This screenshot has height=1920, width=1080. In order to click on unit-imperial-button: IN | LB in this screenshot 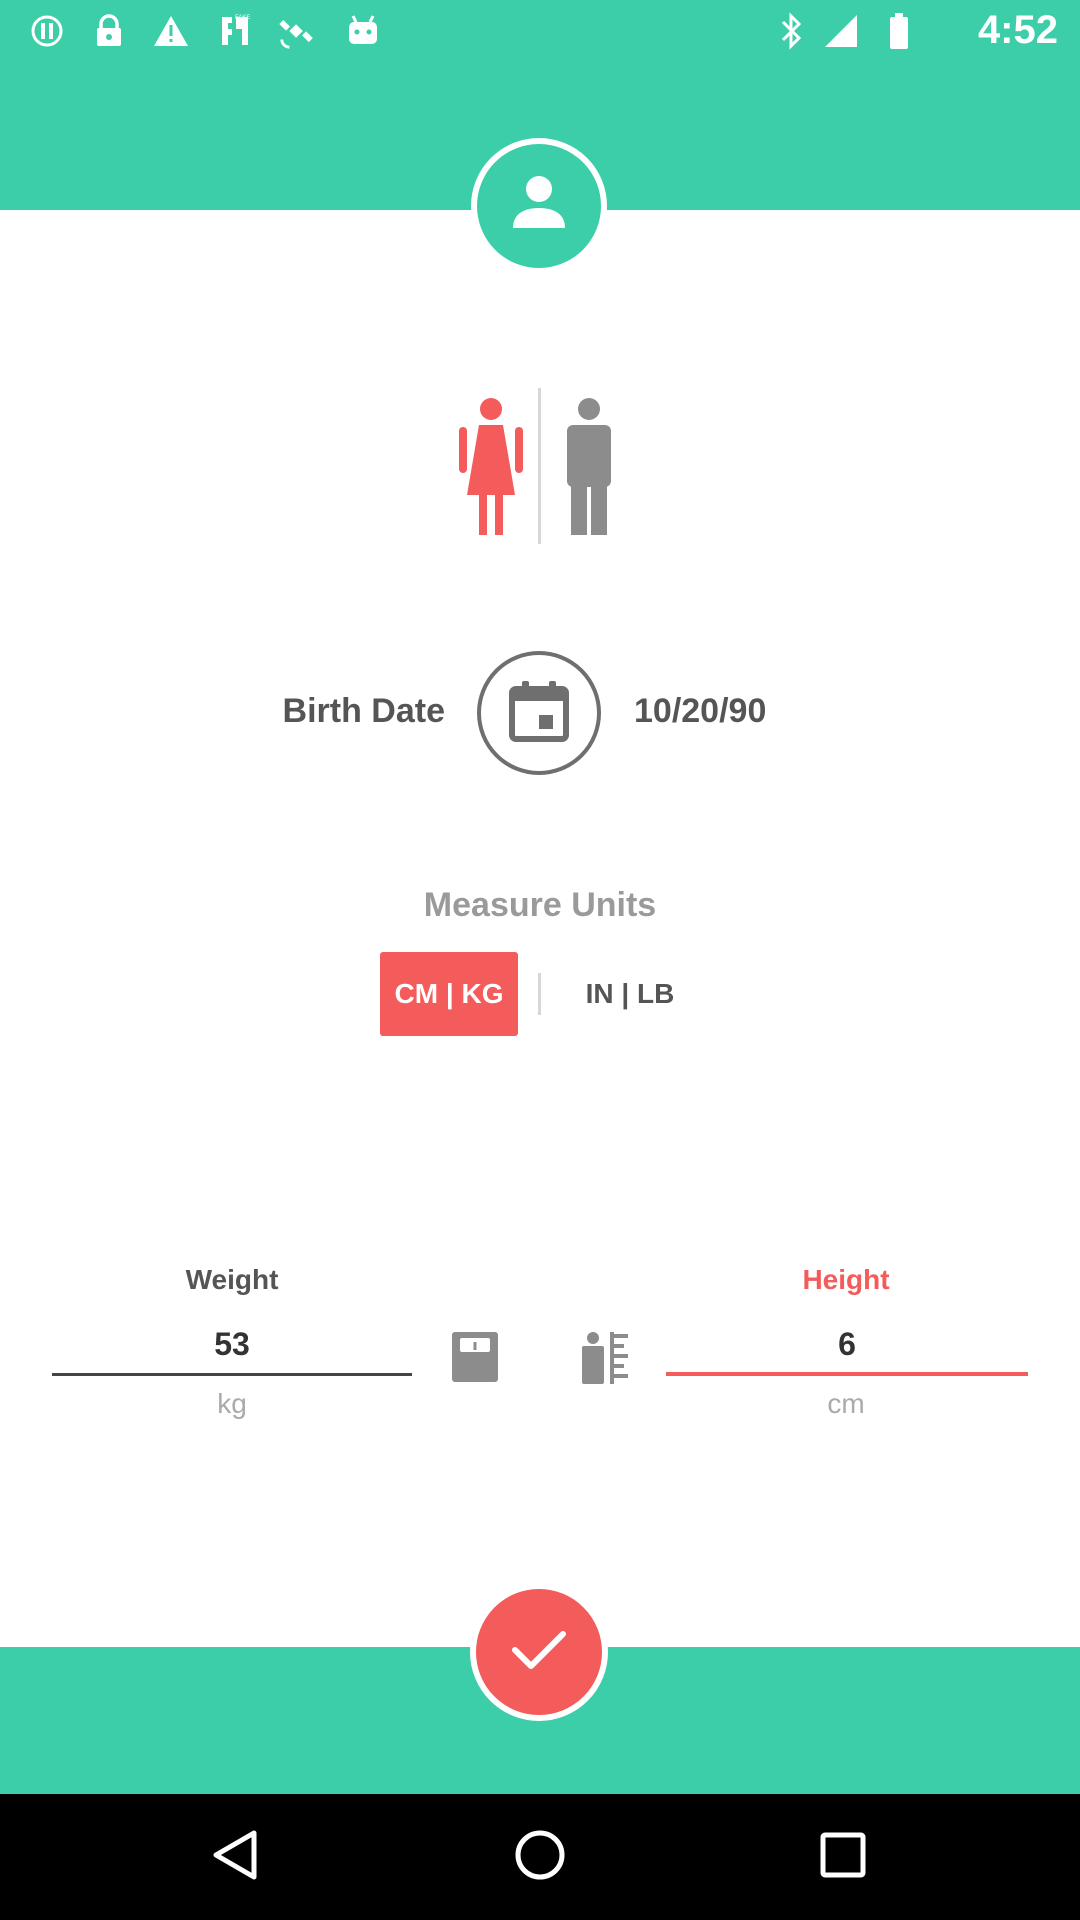, I will do `click(630, 994)`.